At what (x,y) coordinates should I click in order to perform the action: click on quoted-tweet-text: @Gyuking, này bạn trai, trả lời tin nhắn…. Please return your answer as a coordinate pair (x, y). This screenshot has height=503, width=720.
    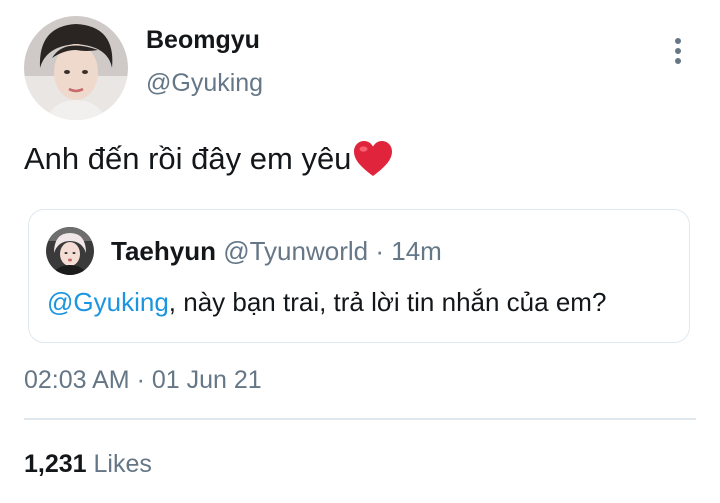
    Looking at the image, I should click on (326, 302).